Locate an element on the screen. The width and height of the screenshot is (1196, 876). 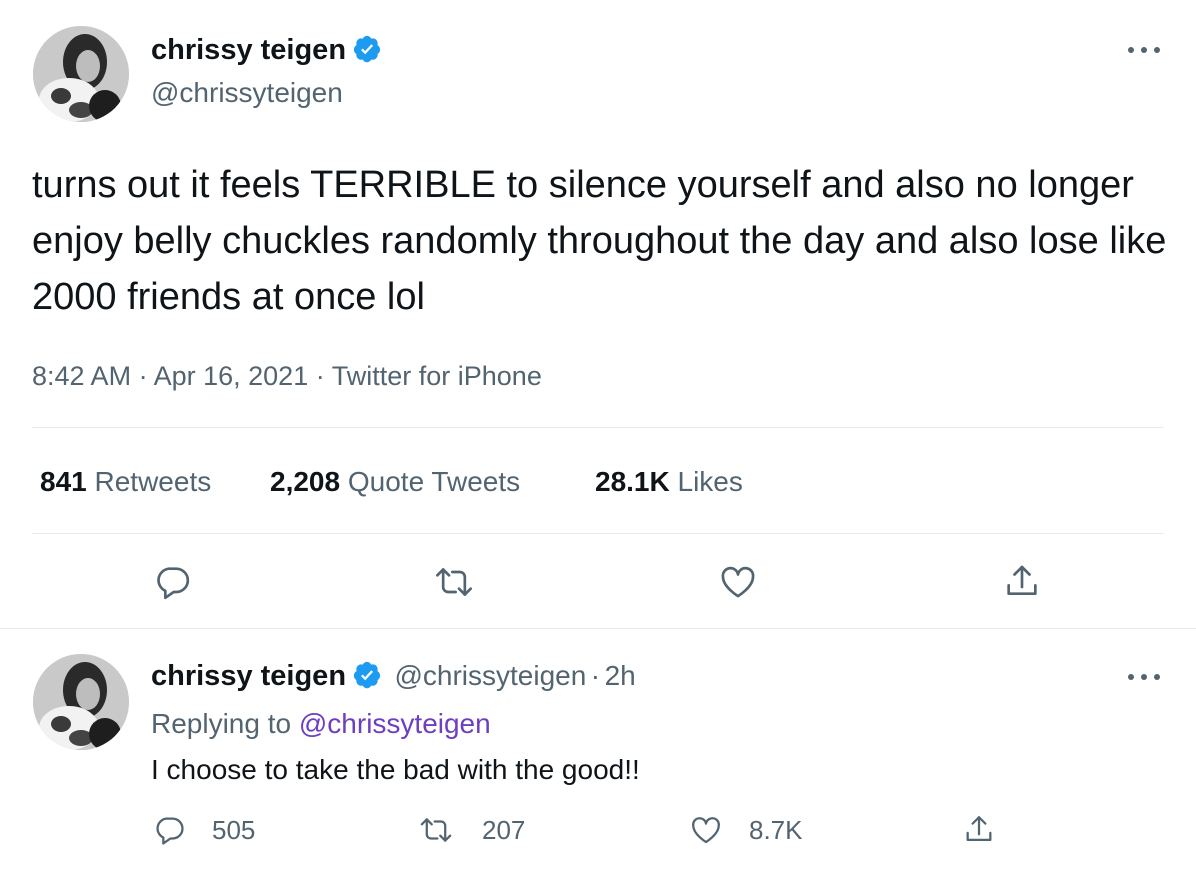
replying-to-line: Replying to @chrissyteigen is located at coordinates (321, 724).